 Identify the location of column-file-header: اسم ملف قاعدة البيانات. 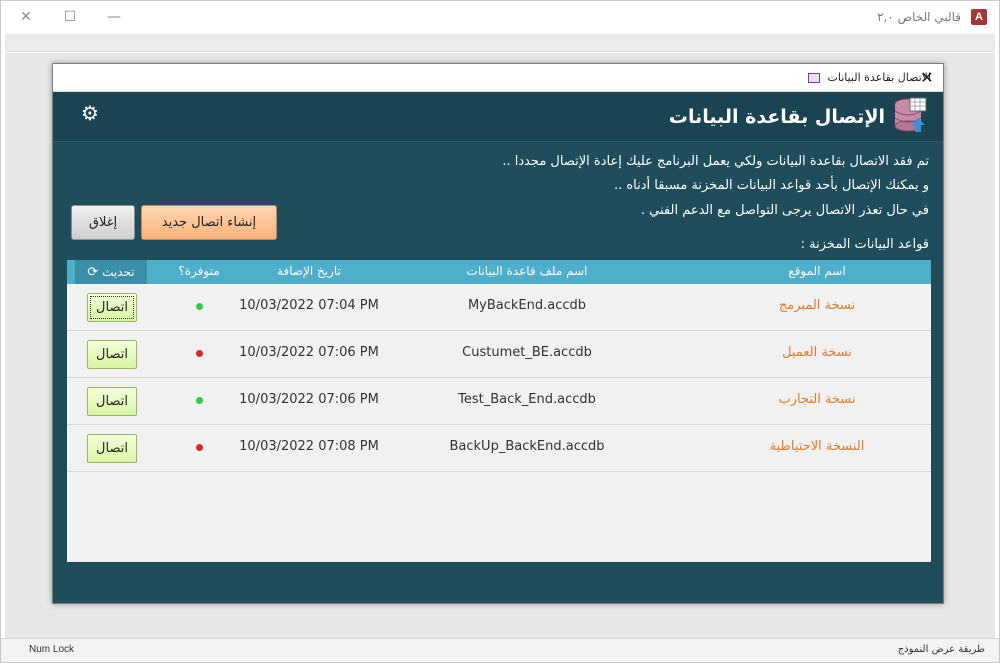
(527, 271).